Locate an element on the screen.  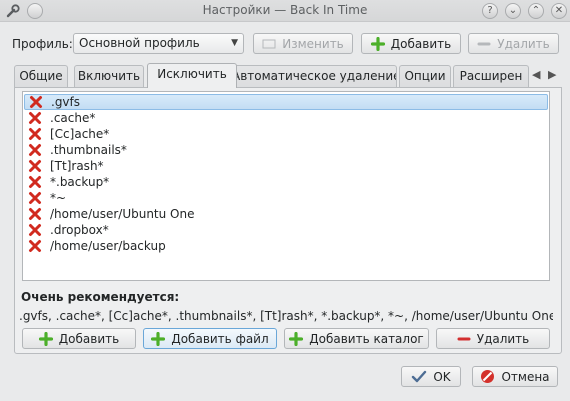
remove-profile-button: Удалить is located at coordinates (513, 43).